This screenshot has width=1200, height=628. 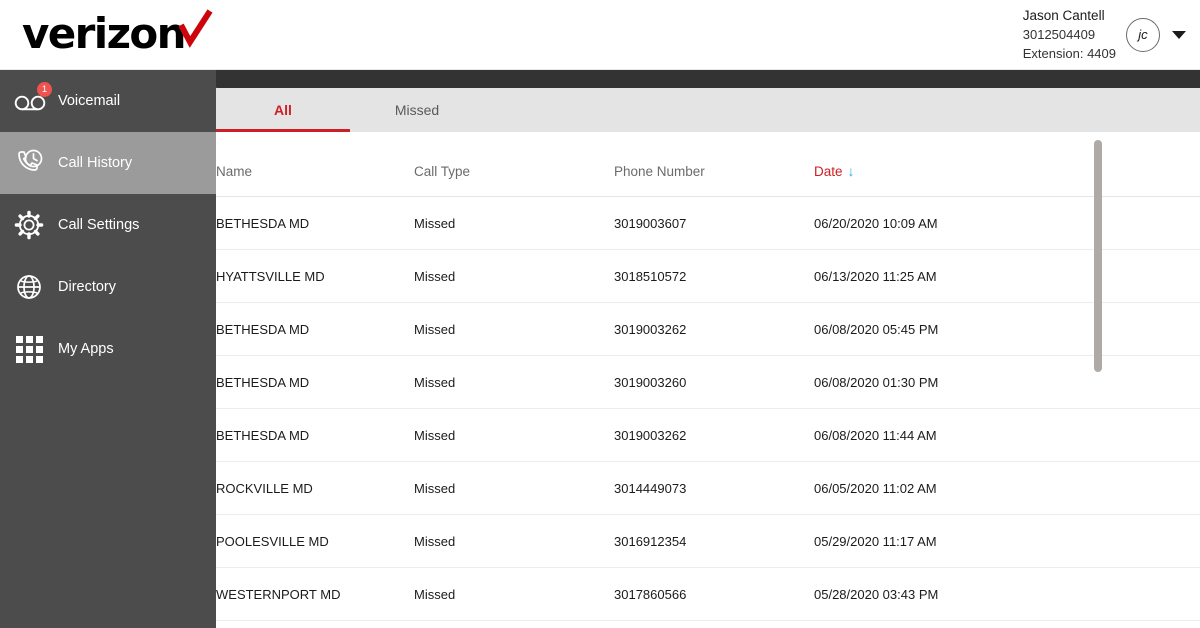 What do you see at coordinates (35, 163) in the screenshot?
I see `call-history-icon` at bounding box center [35, 163].